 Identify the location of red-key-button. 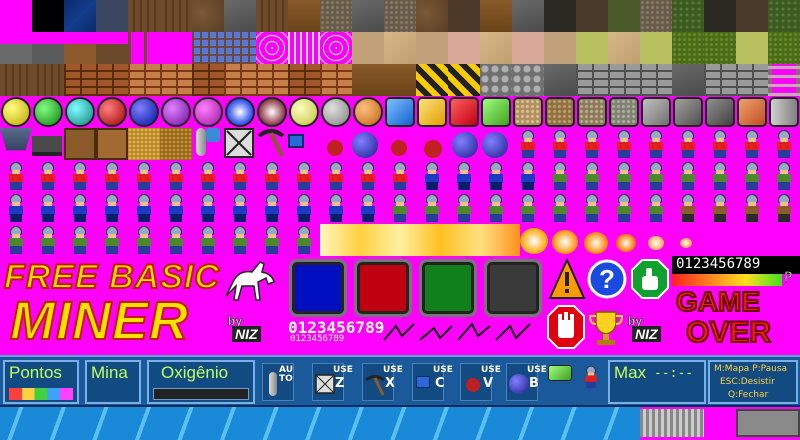
(383, 288).